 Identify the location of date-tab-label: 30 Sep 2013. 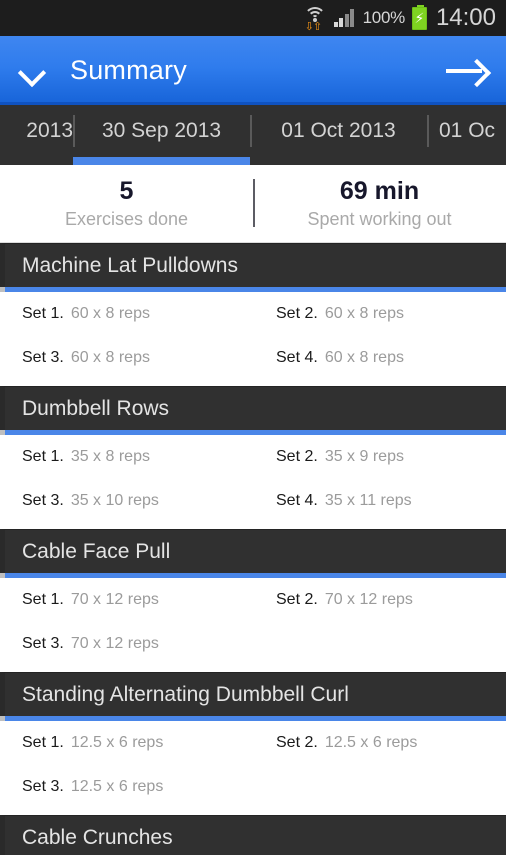
(161, 130).